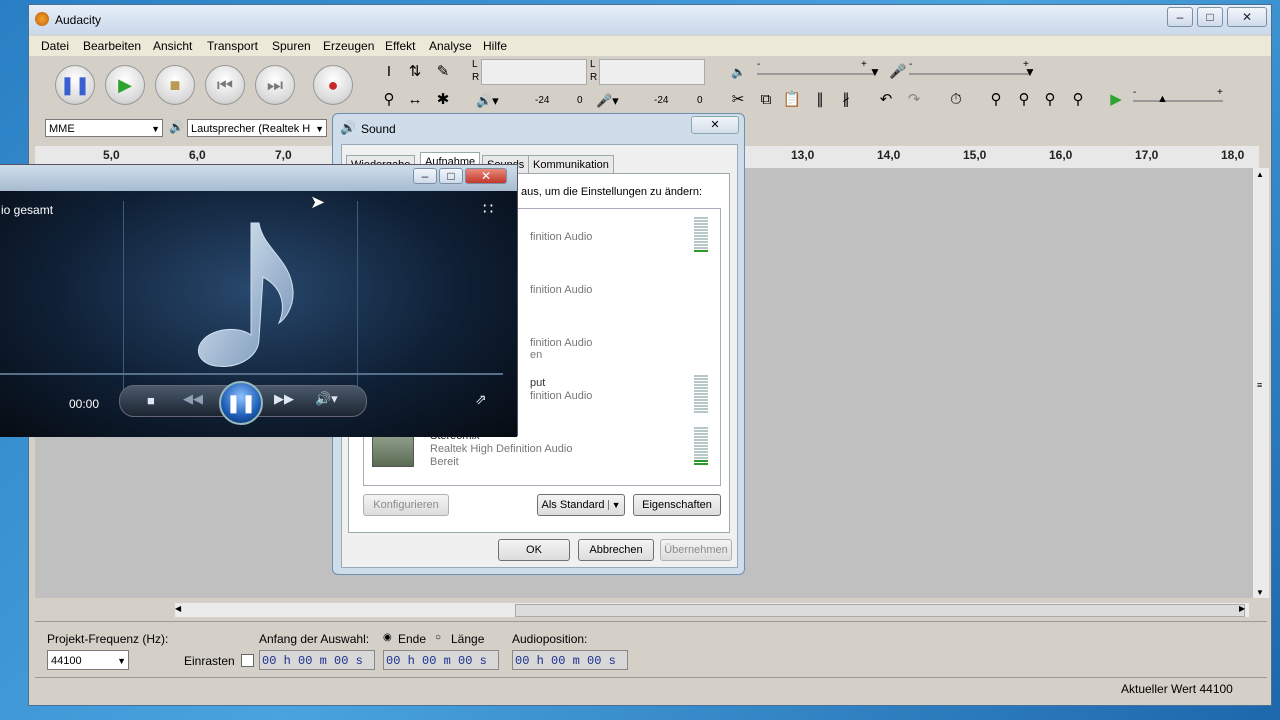  I want to click on media-player-titlebar: – □ ✕, so click(258, 178).